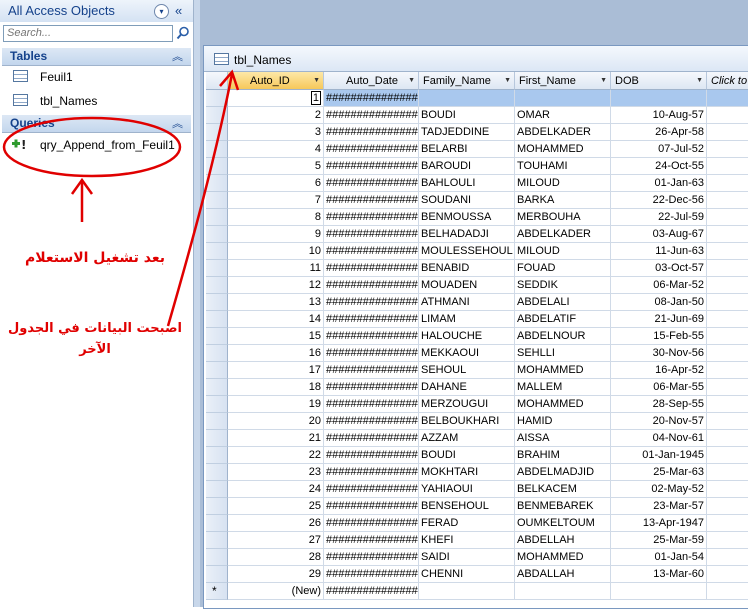 This screenshot has height=609, width=748. Describe the element at coordinates (276, 166) in the screenshot. I see `cell-auto-id: 5` at that location.